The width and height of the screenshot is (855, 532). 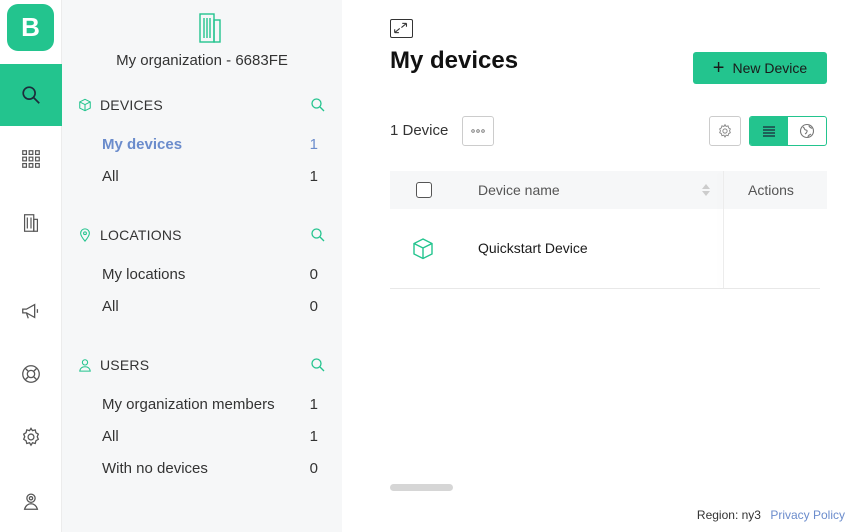 I want to click on user-icon, so click(x=85, y=365).